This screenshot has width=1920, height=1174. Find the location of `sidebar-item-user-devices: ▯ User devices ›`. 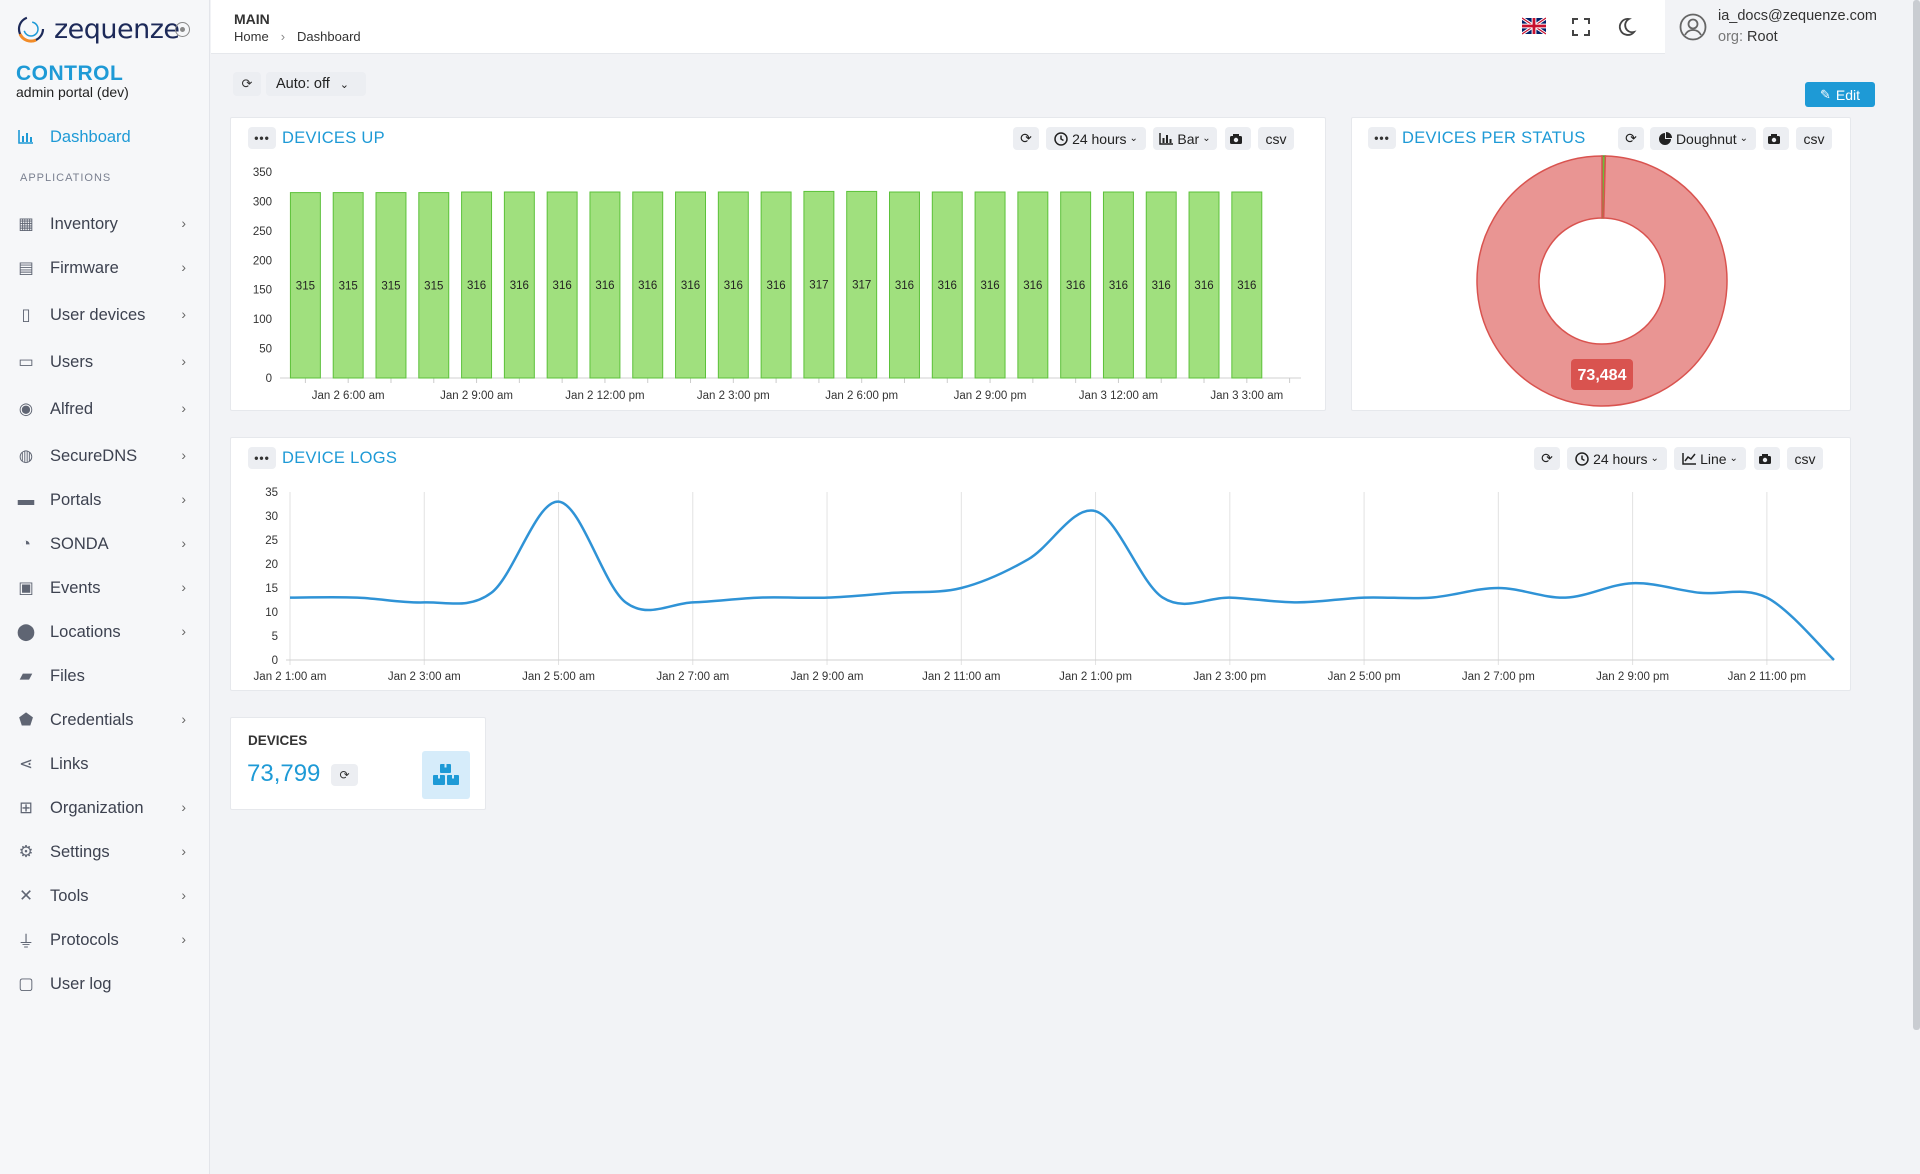

sidebar-item-user-devices: ▯ User devices › is located at coordinates (106, 315).